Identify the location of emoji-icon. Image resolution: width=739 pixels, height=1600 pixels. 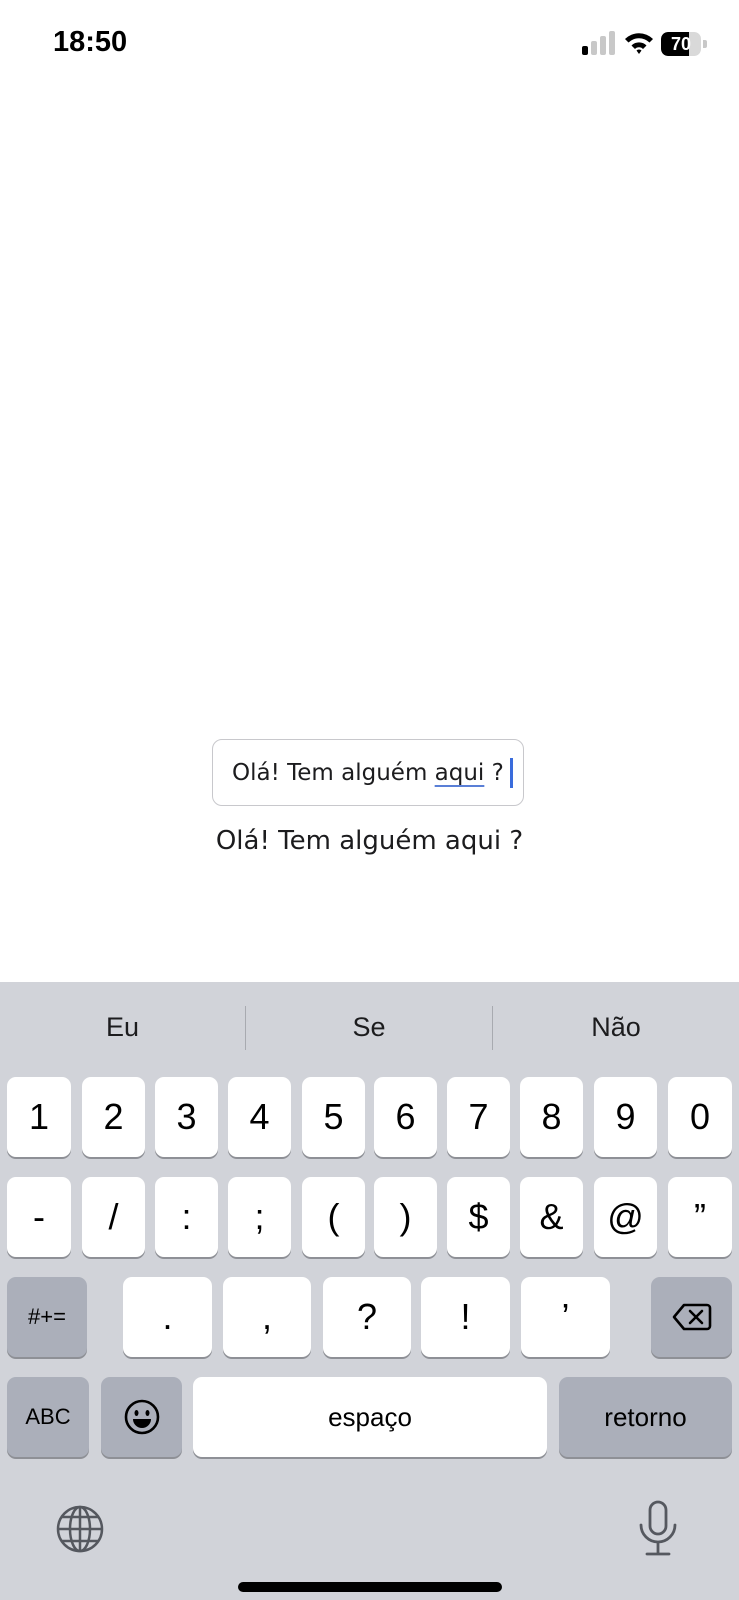
(141, 1417).